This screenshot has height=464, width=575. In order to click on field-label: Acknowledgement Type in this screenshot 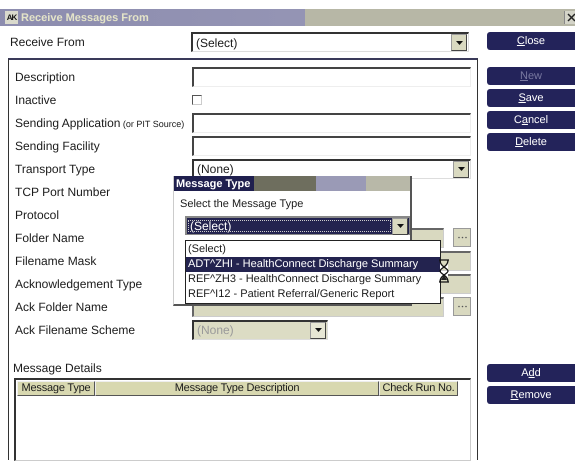, I will do `click(79, 283)`.